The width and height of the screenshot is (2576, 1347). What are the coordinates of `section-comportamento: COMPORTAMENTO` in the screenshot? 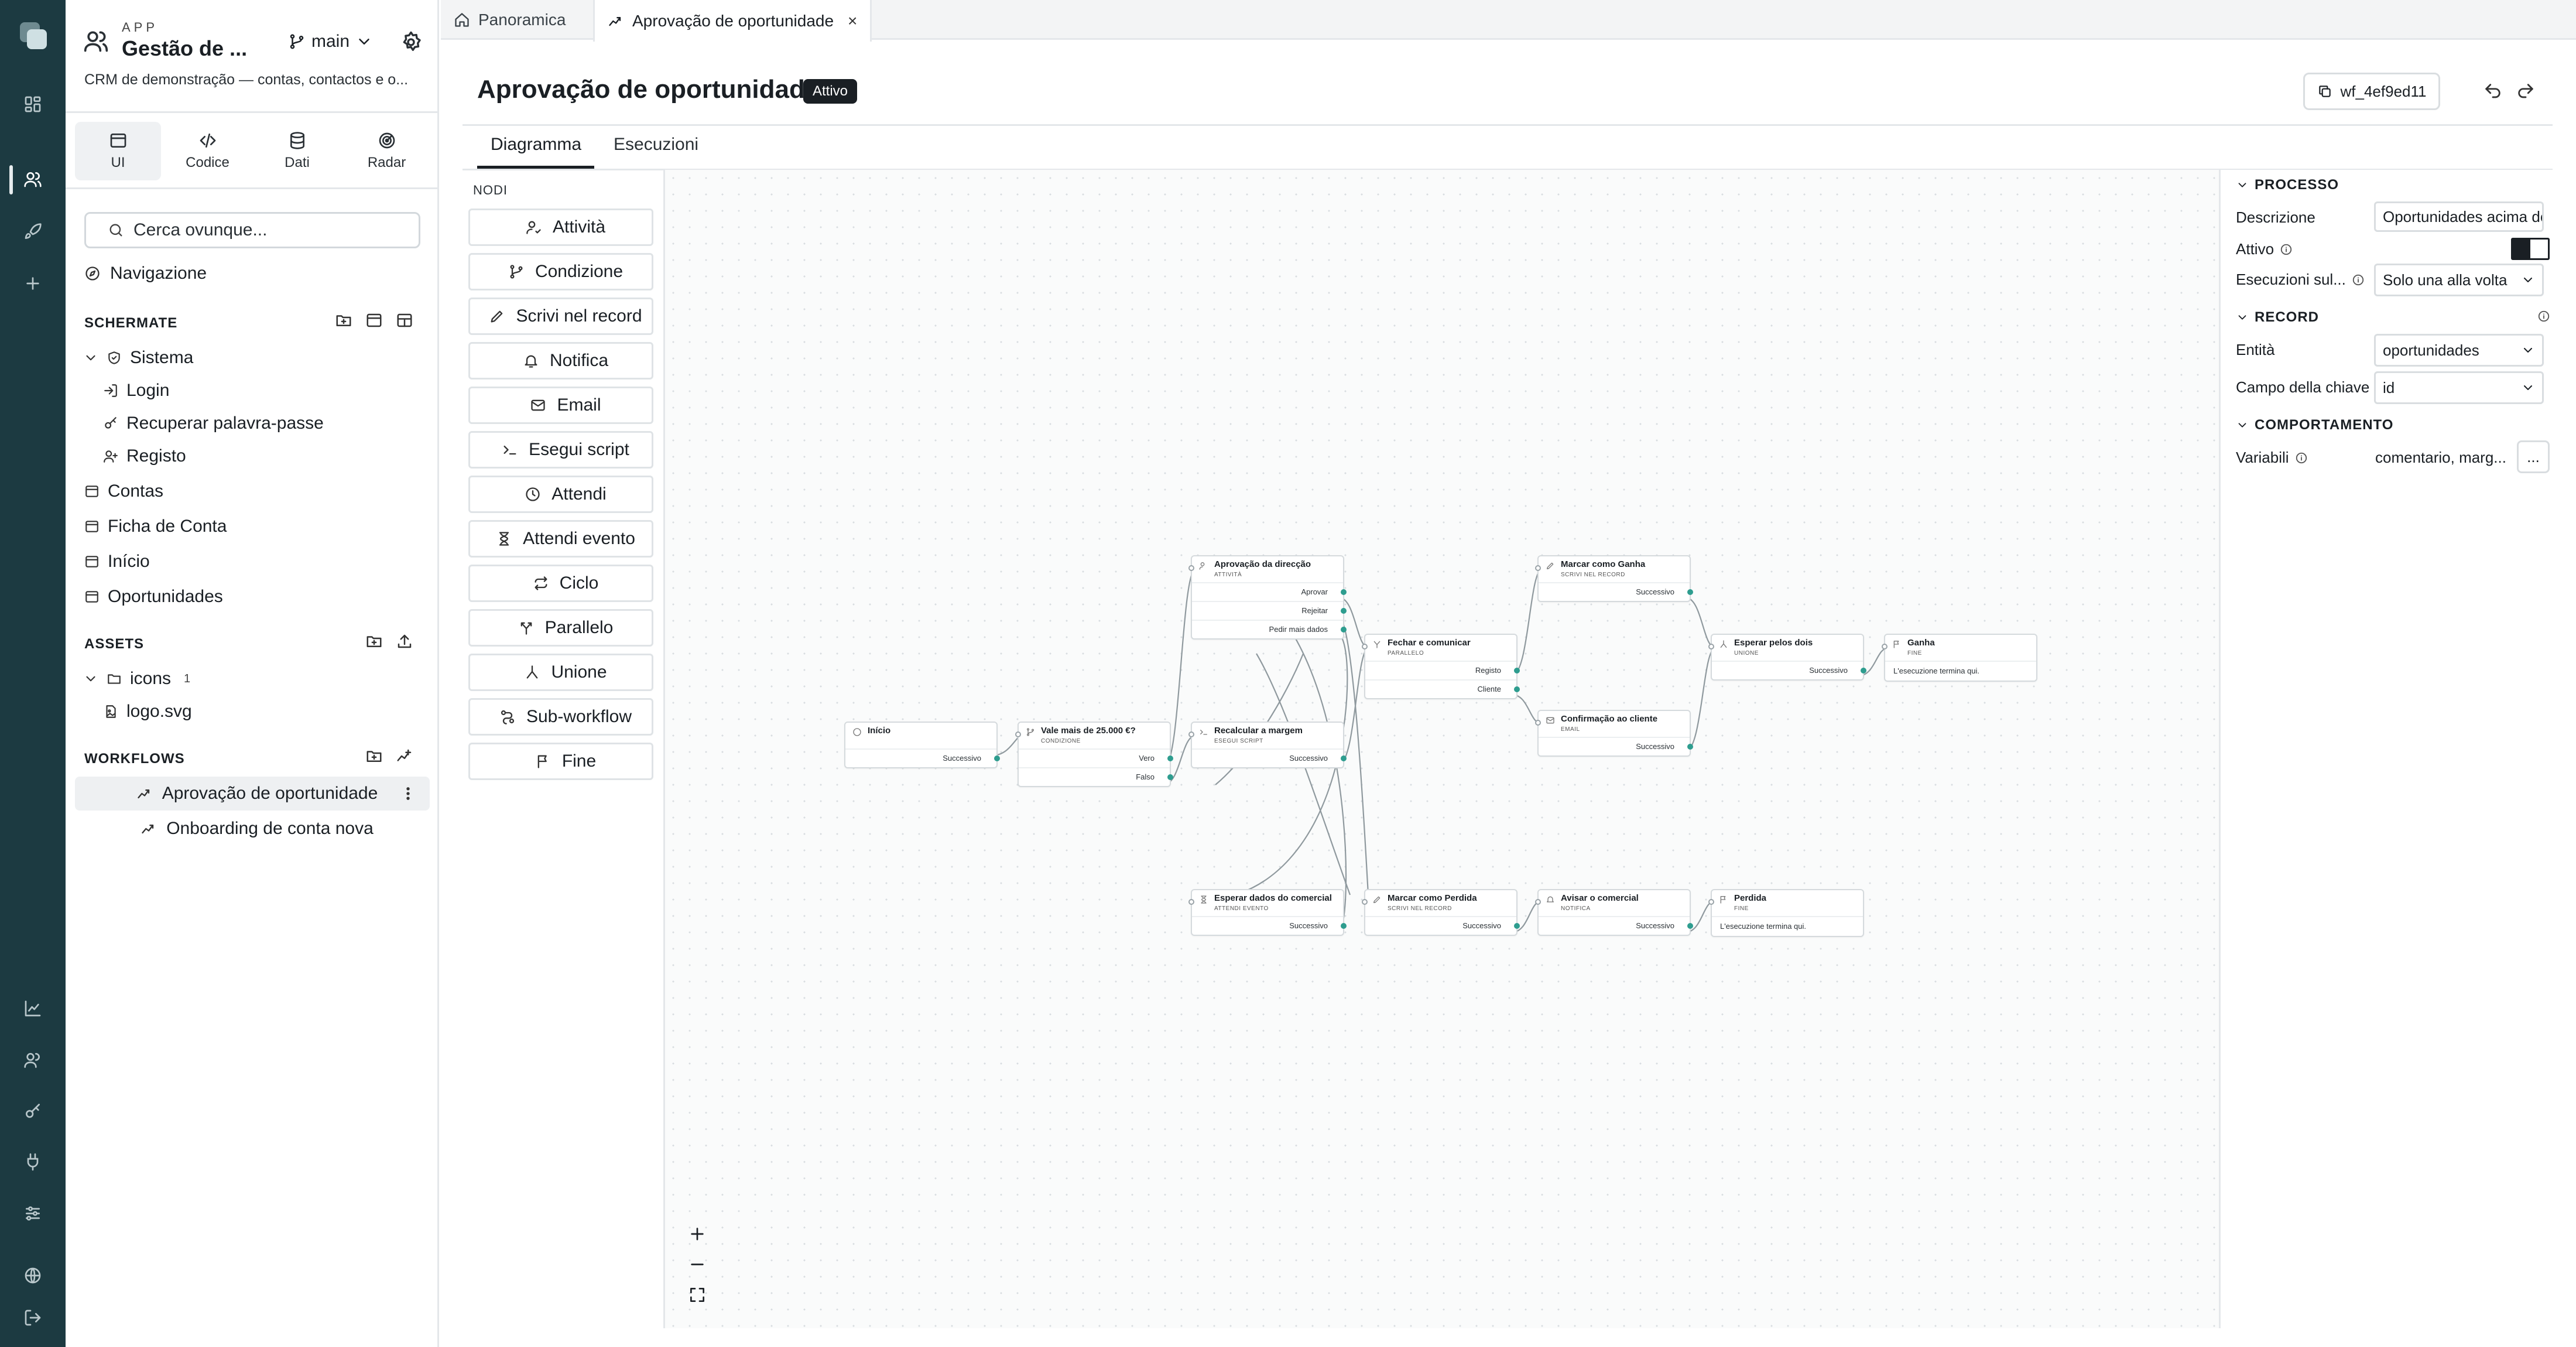 It's located at (2314, 425).